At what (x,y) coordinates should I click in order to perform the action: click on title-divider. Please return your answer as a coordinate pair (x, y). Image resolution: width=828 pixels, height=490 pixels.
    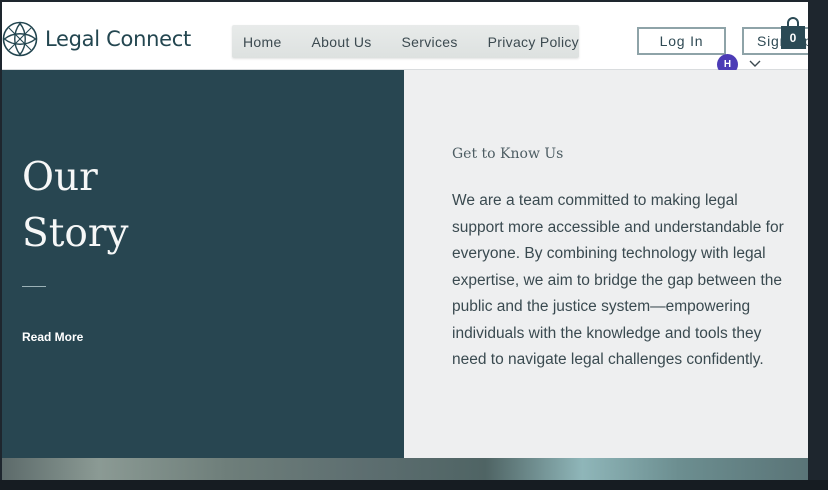
    Looking at the image, I should click on (34, 286).